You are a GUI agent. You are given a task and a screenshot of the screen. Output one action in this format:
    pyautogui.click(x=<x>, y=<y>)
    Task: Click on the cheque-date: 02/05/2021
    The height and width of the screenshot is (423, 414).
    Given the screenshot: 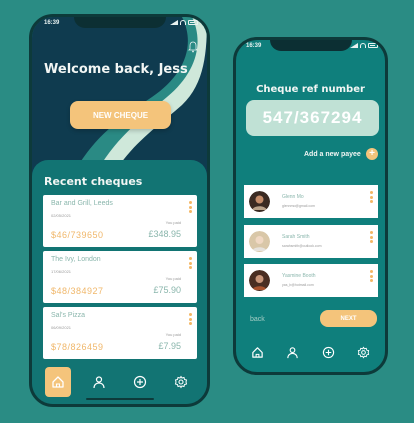 What is the action you would take?
    pyautogui.click(x=61, y=215)
    